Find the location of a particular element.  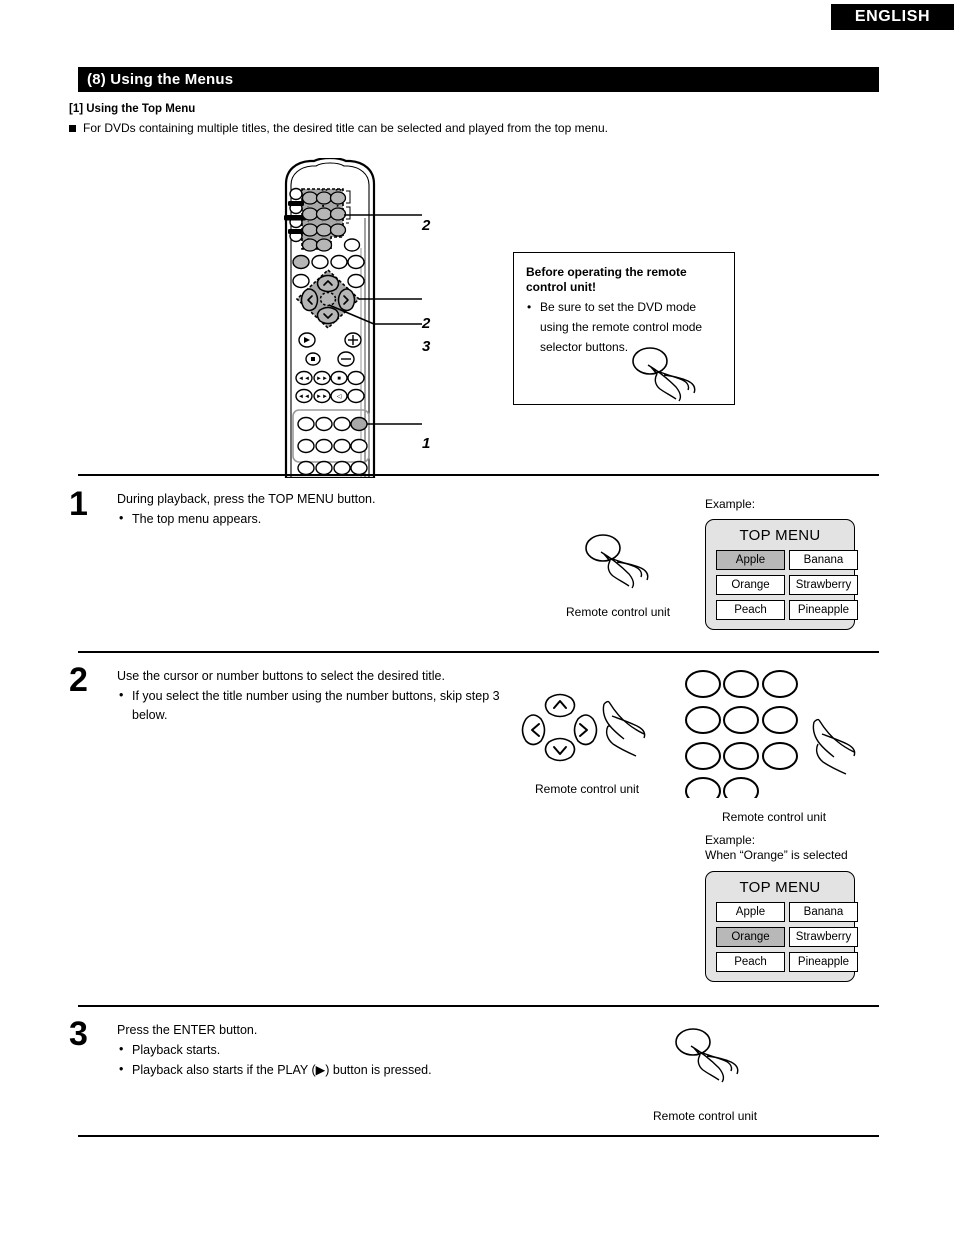

step-2-cursor-caption: Remote control unit is located at coordinates (587, 789).